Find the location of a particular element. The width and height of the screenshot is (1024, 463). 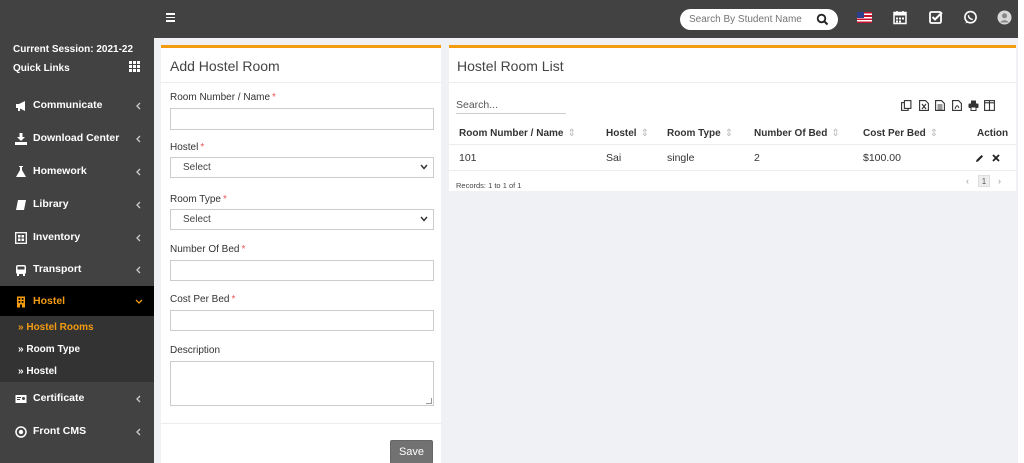

submenu-hostel-rooms: » Hostel Rooms is located at coordinates (56, 327).